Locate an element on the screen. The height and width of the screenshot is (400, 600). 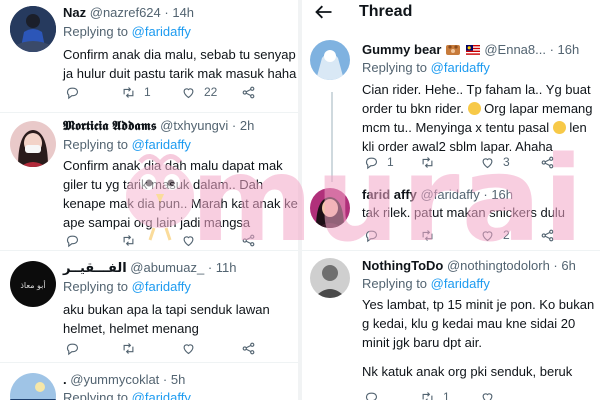
user-handle: @nothingtodolorh is located at coordinates (498, 265).